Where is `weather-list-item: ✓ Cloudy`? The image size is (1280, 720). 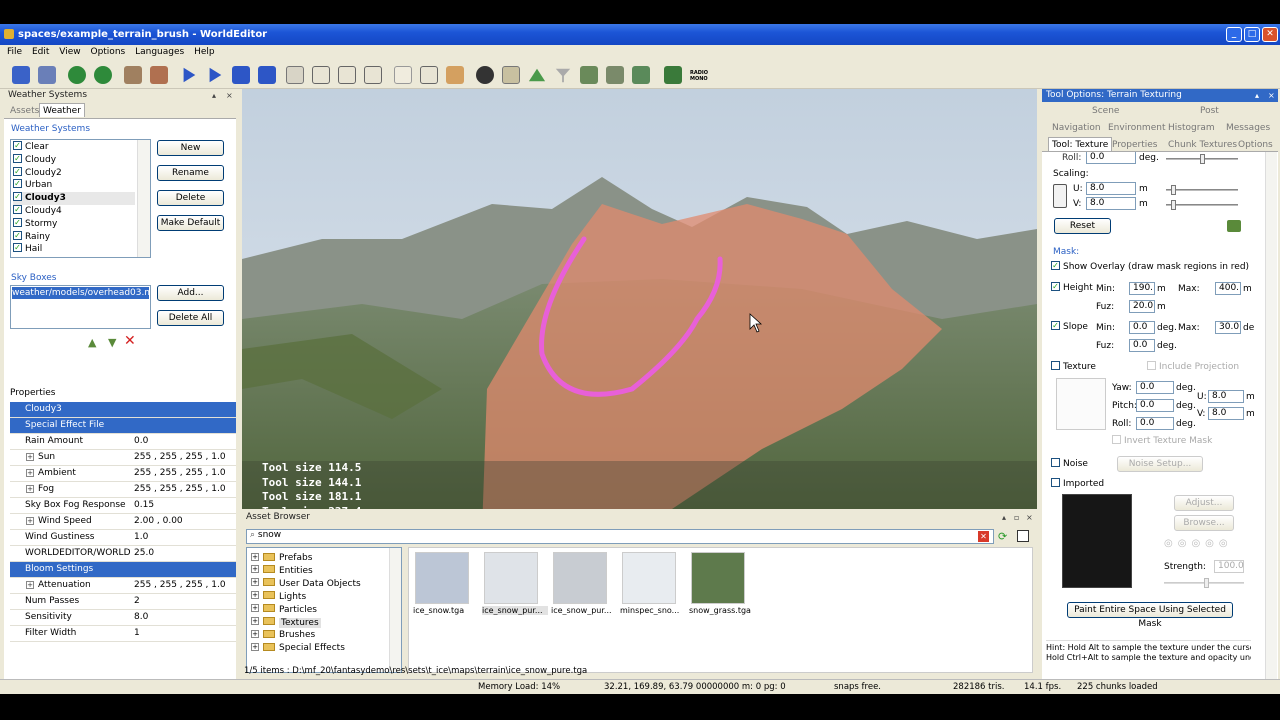
weather-list-item: ✓ Cloudy is located at coordinates (74, 160).